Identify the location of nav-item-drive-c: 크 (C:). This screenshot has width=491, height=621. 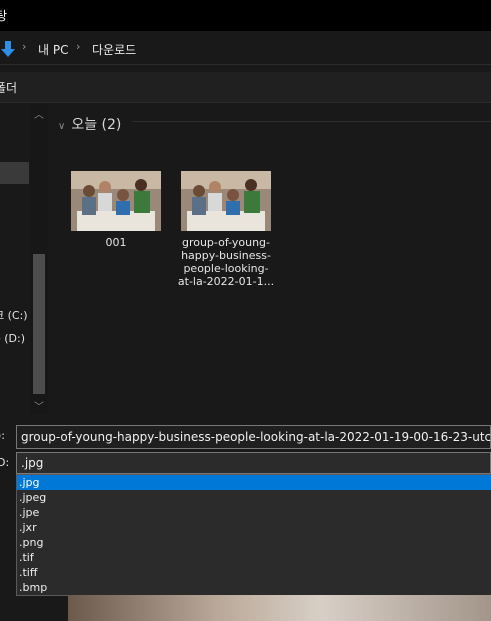
(14, 315).